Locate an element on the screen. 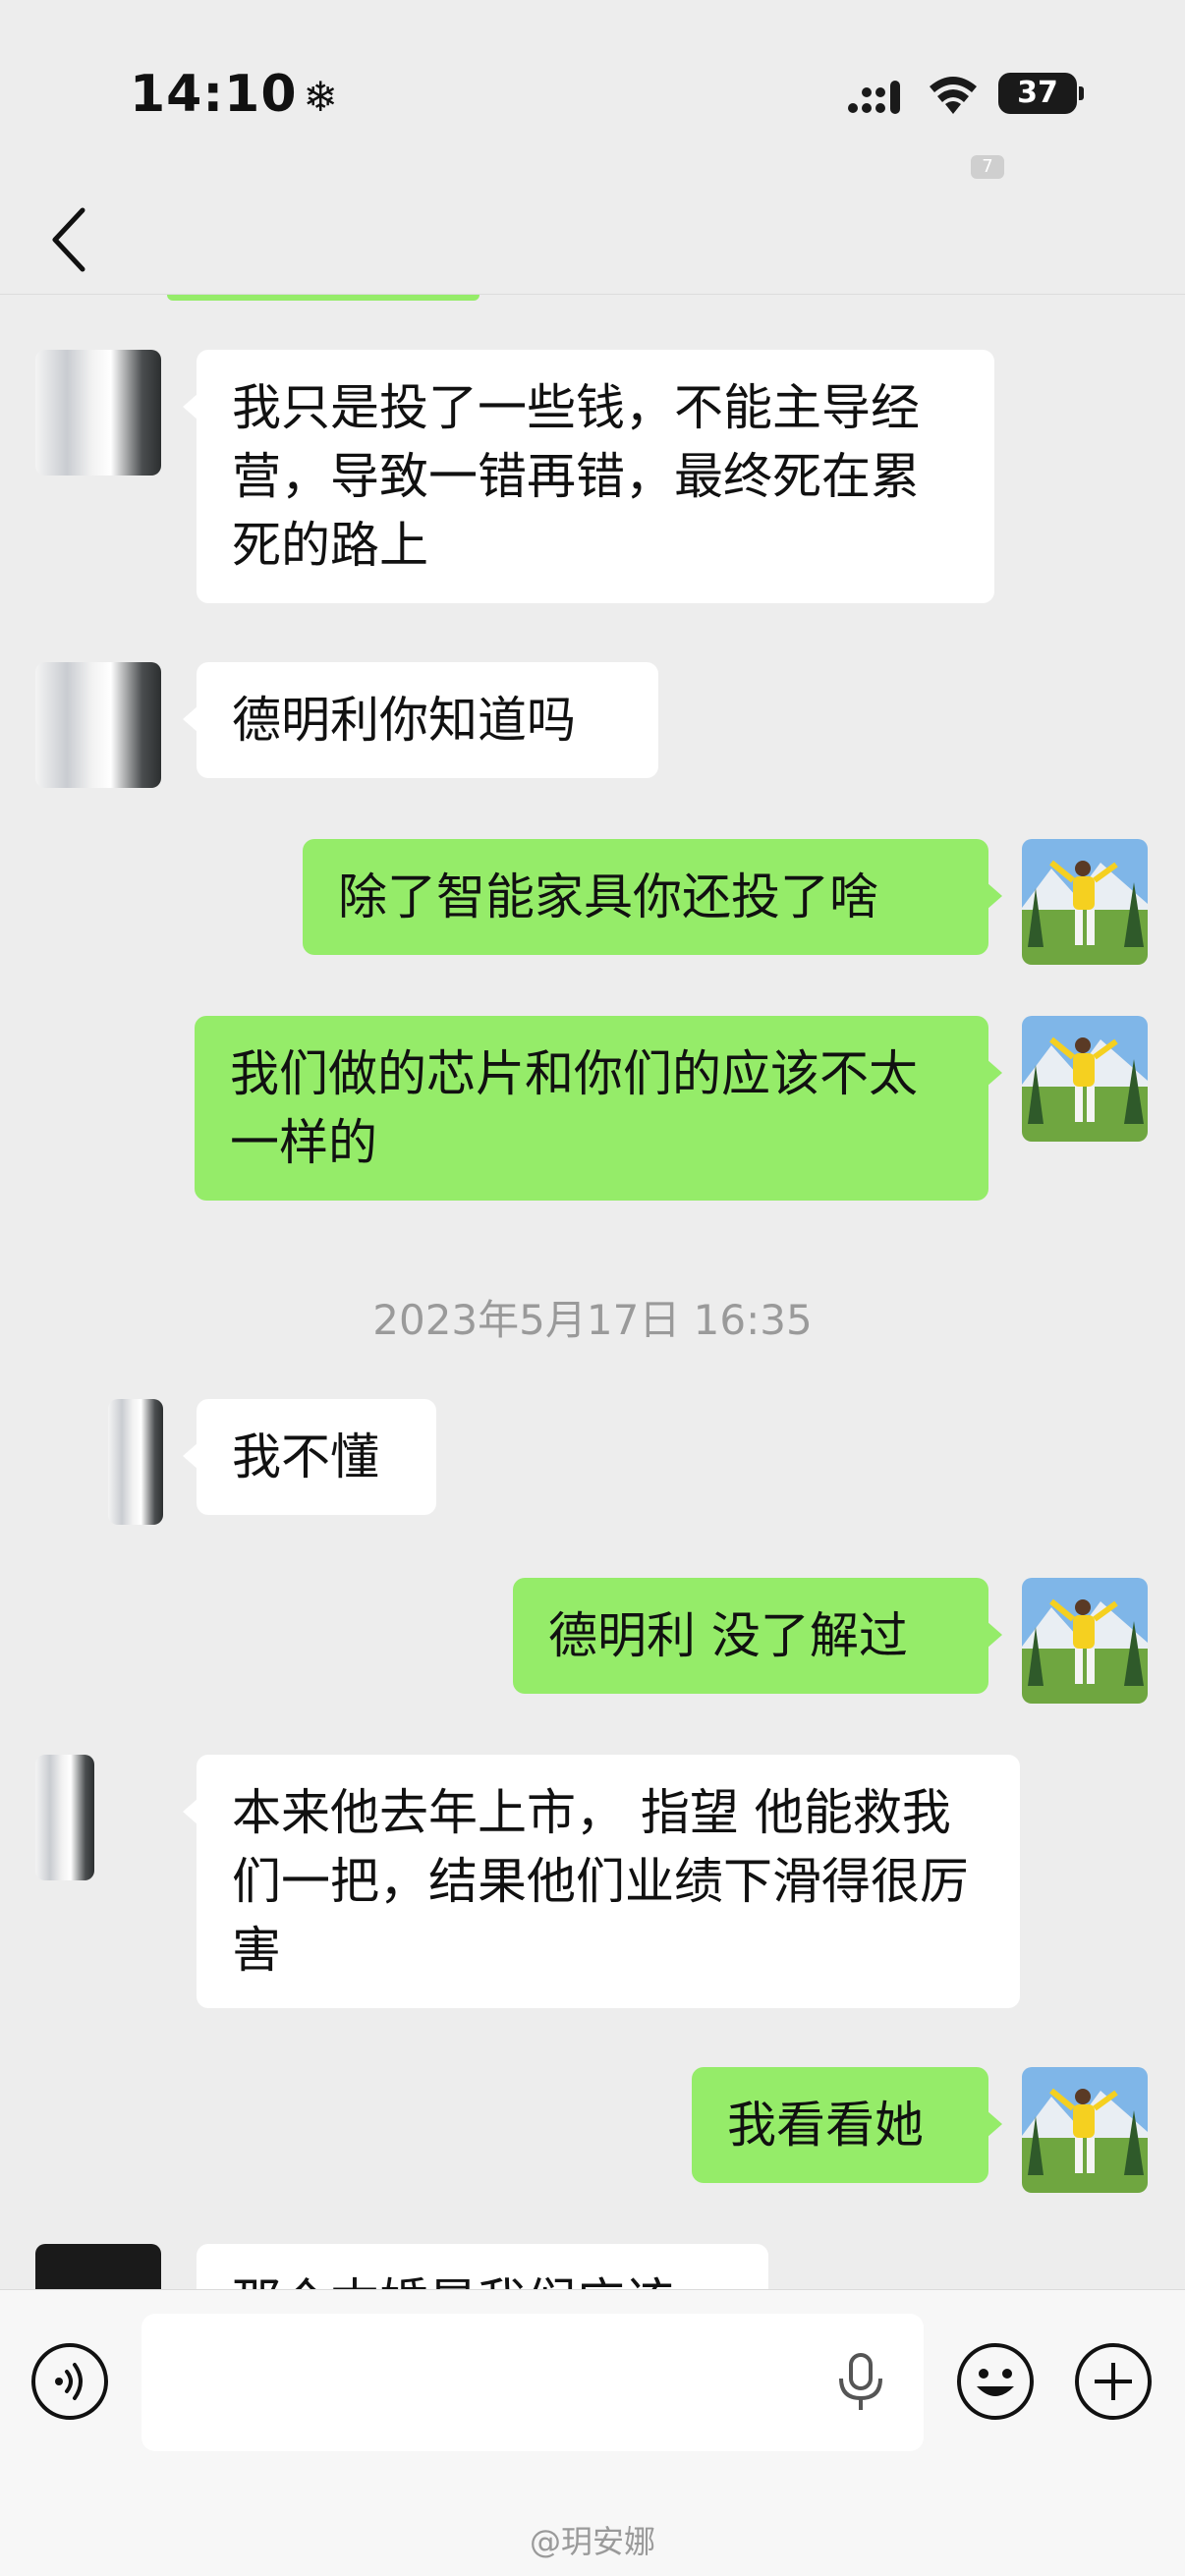  status-bar: 14:10 ❄ 37 7 is located at coordinates (592, 93).